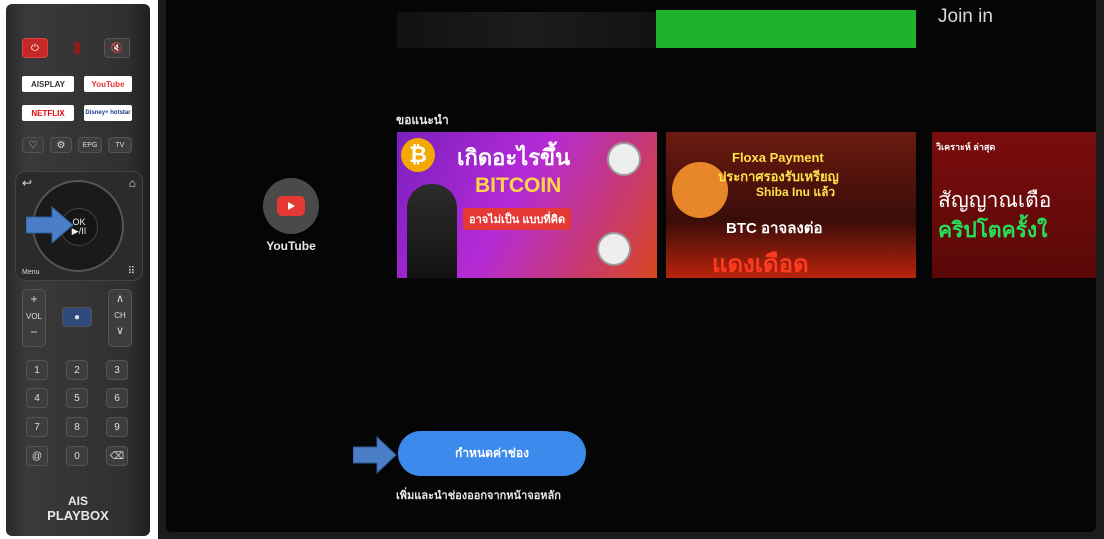 The width and height of the screenshot is (1104, 539). I want to click on thumb-line: Shiba Inu แล้ว, so click(796, 192).